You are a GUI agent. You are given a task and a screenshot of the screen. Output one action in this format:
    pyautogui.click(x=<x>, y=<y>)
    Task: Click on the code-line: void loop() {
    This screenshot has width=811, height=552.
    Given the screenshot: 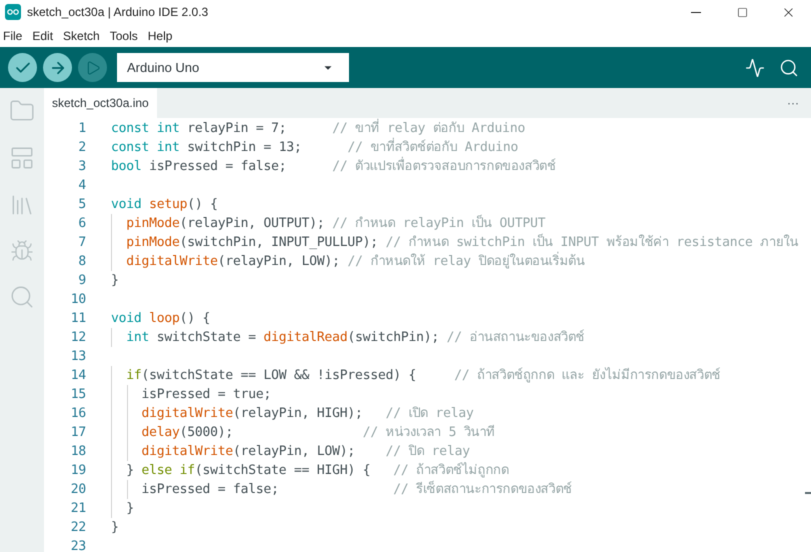 What is the action you would take?
    pyautogui.click(x=160, y=319)
    